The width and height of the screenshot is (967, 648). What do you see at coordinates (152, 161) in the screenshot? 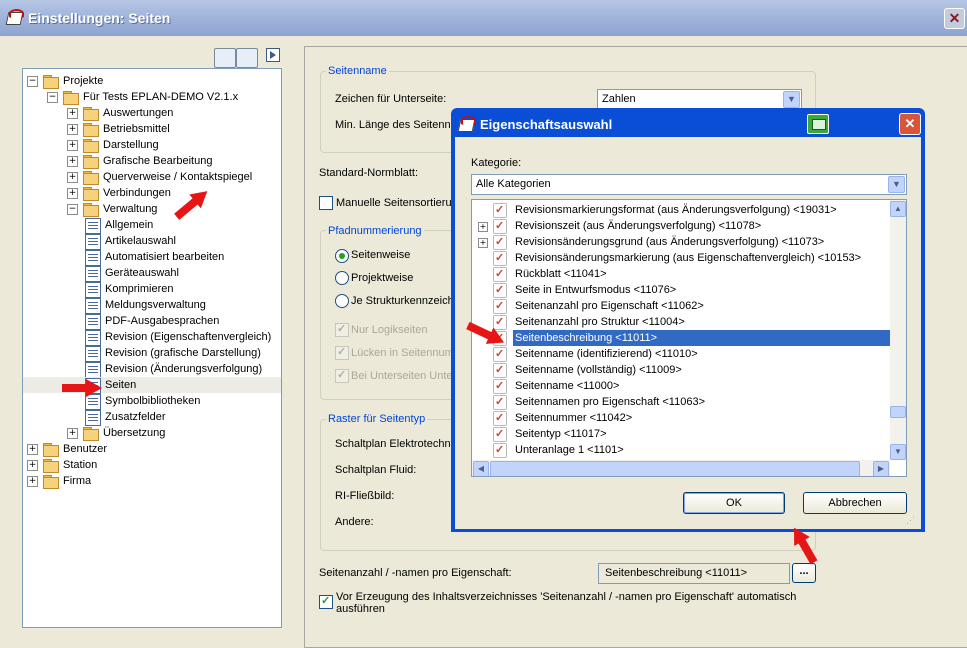
I see `tree-item: + Grafische Bearbeitung` at bounding box center [152, 161].